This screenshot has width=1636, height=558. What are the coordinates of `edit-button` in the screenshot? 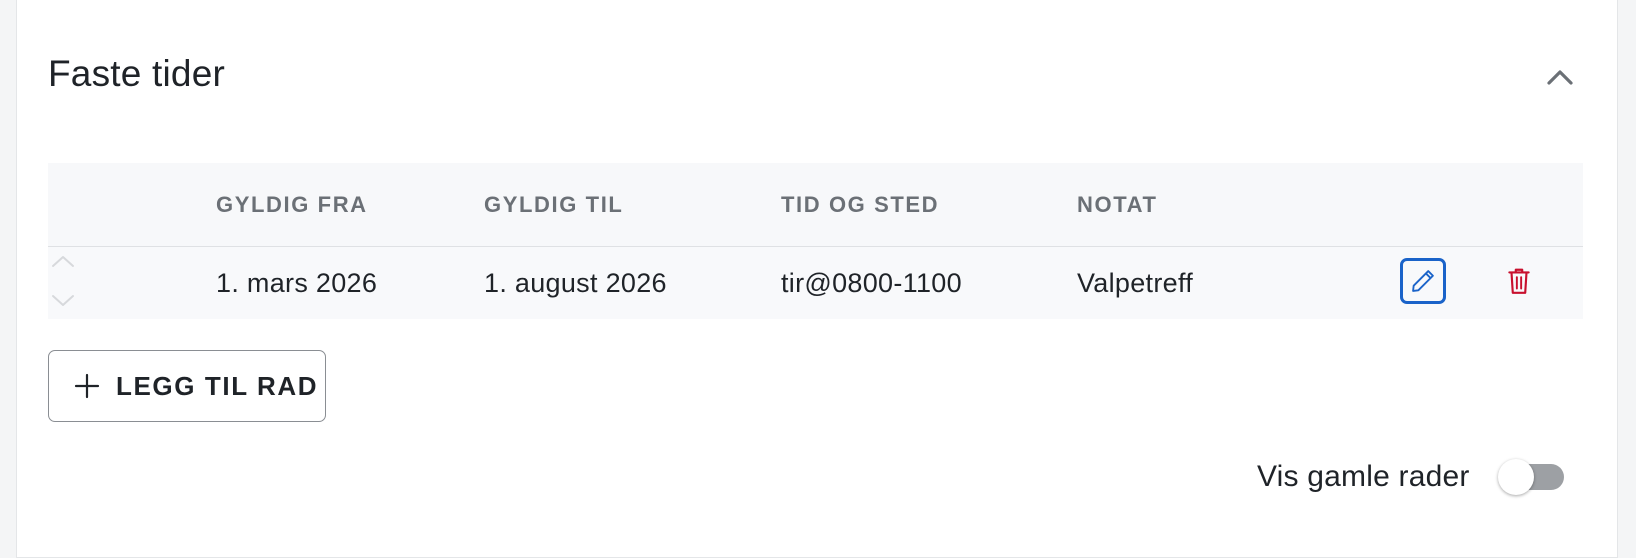 It's located at (1423, 281).